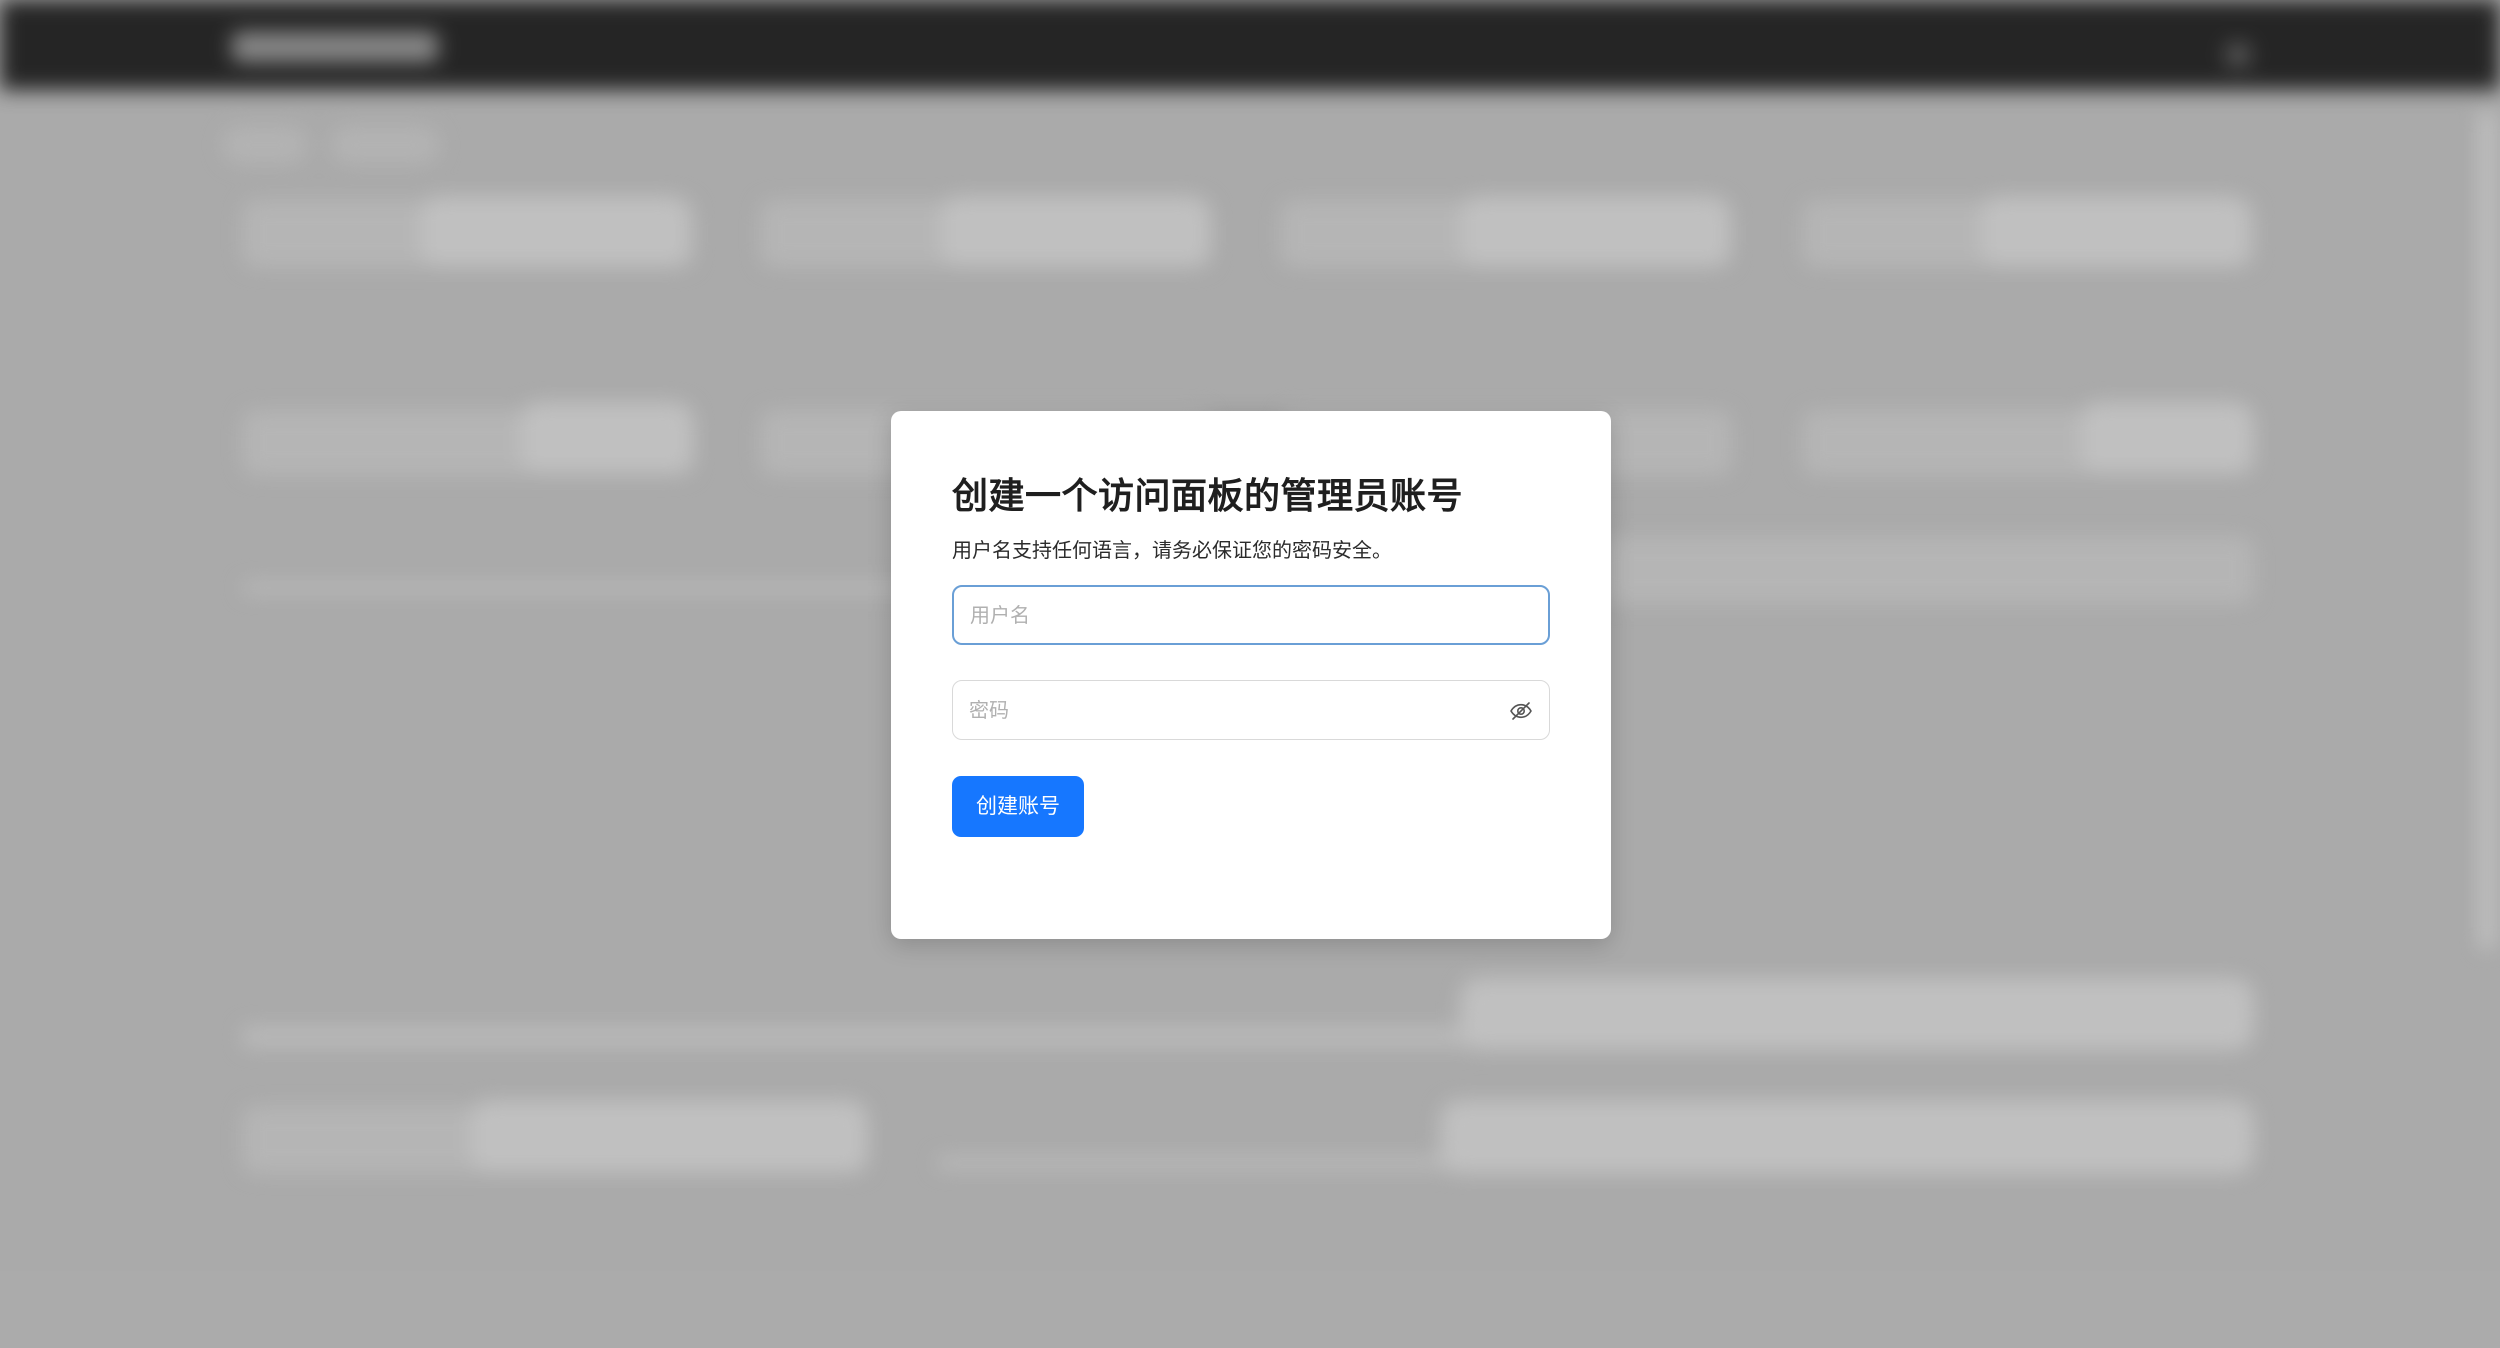  What do you see at coordinates (1240, 615) in the screenshot?
I see `username-input` at bounding box center [1240, 615].